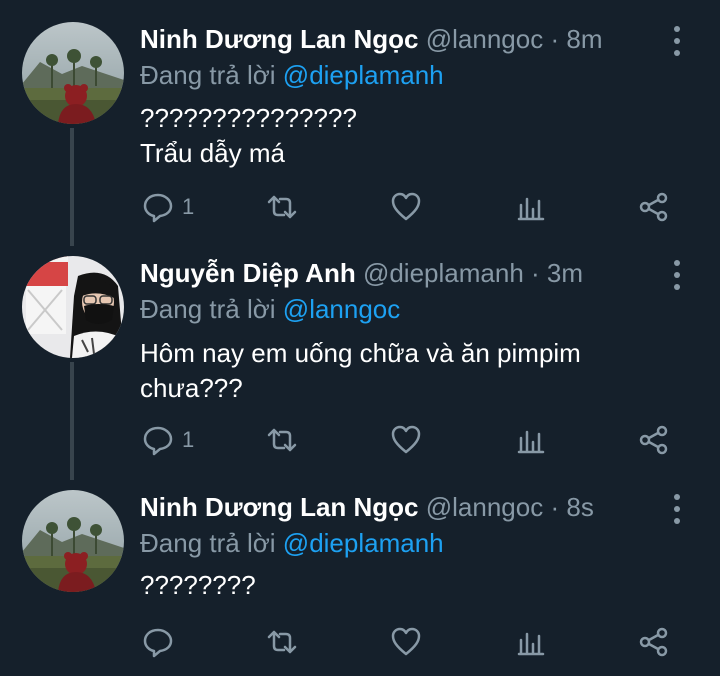 This screenshot has height=676, width=720. I want to click on timestamp: 8m, so click(584, 39).